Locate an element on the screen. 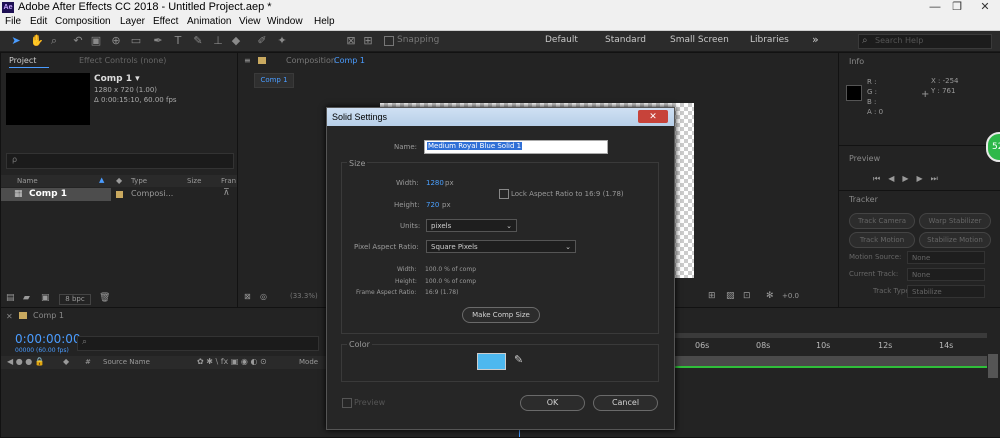 The height and width of the screenshot is (438, 1000). menu-file: File is located at coordinates (13, 21).